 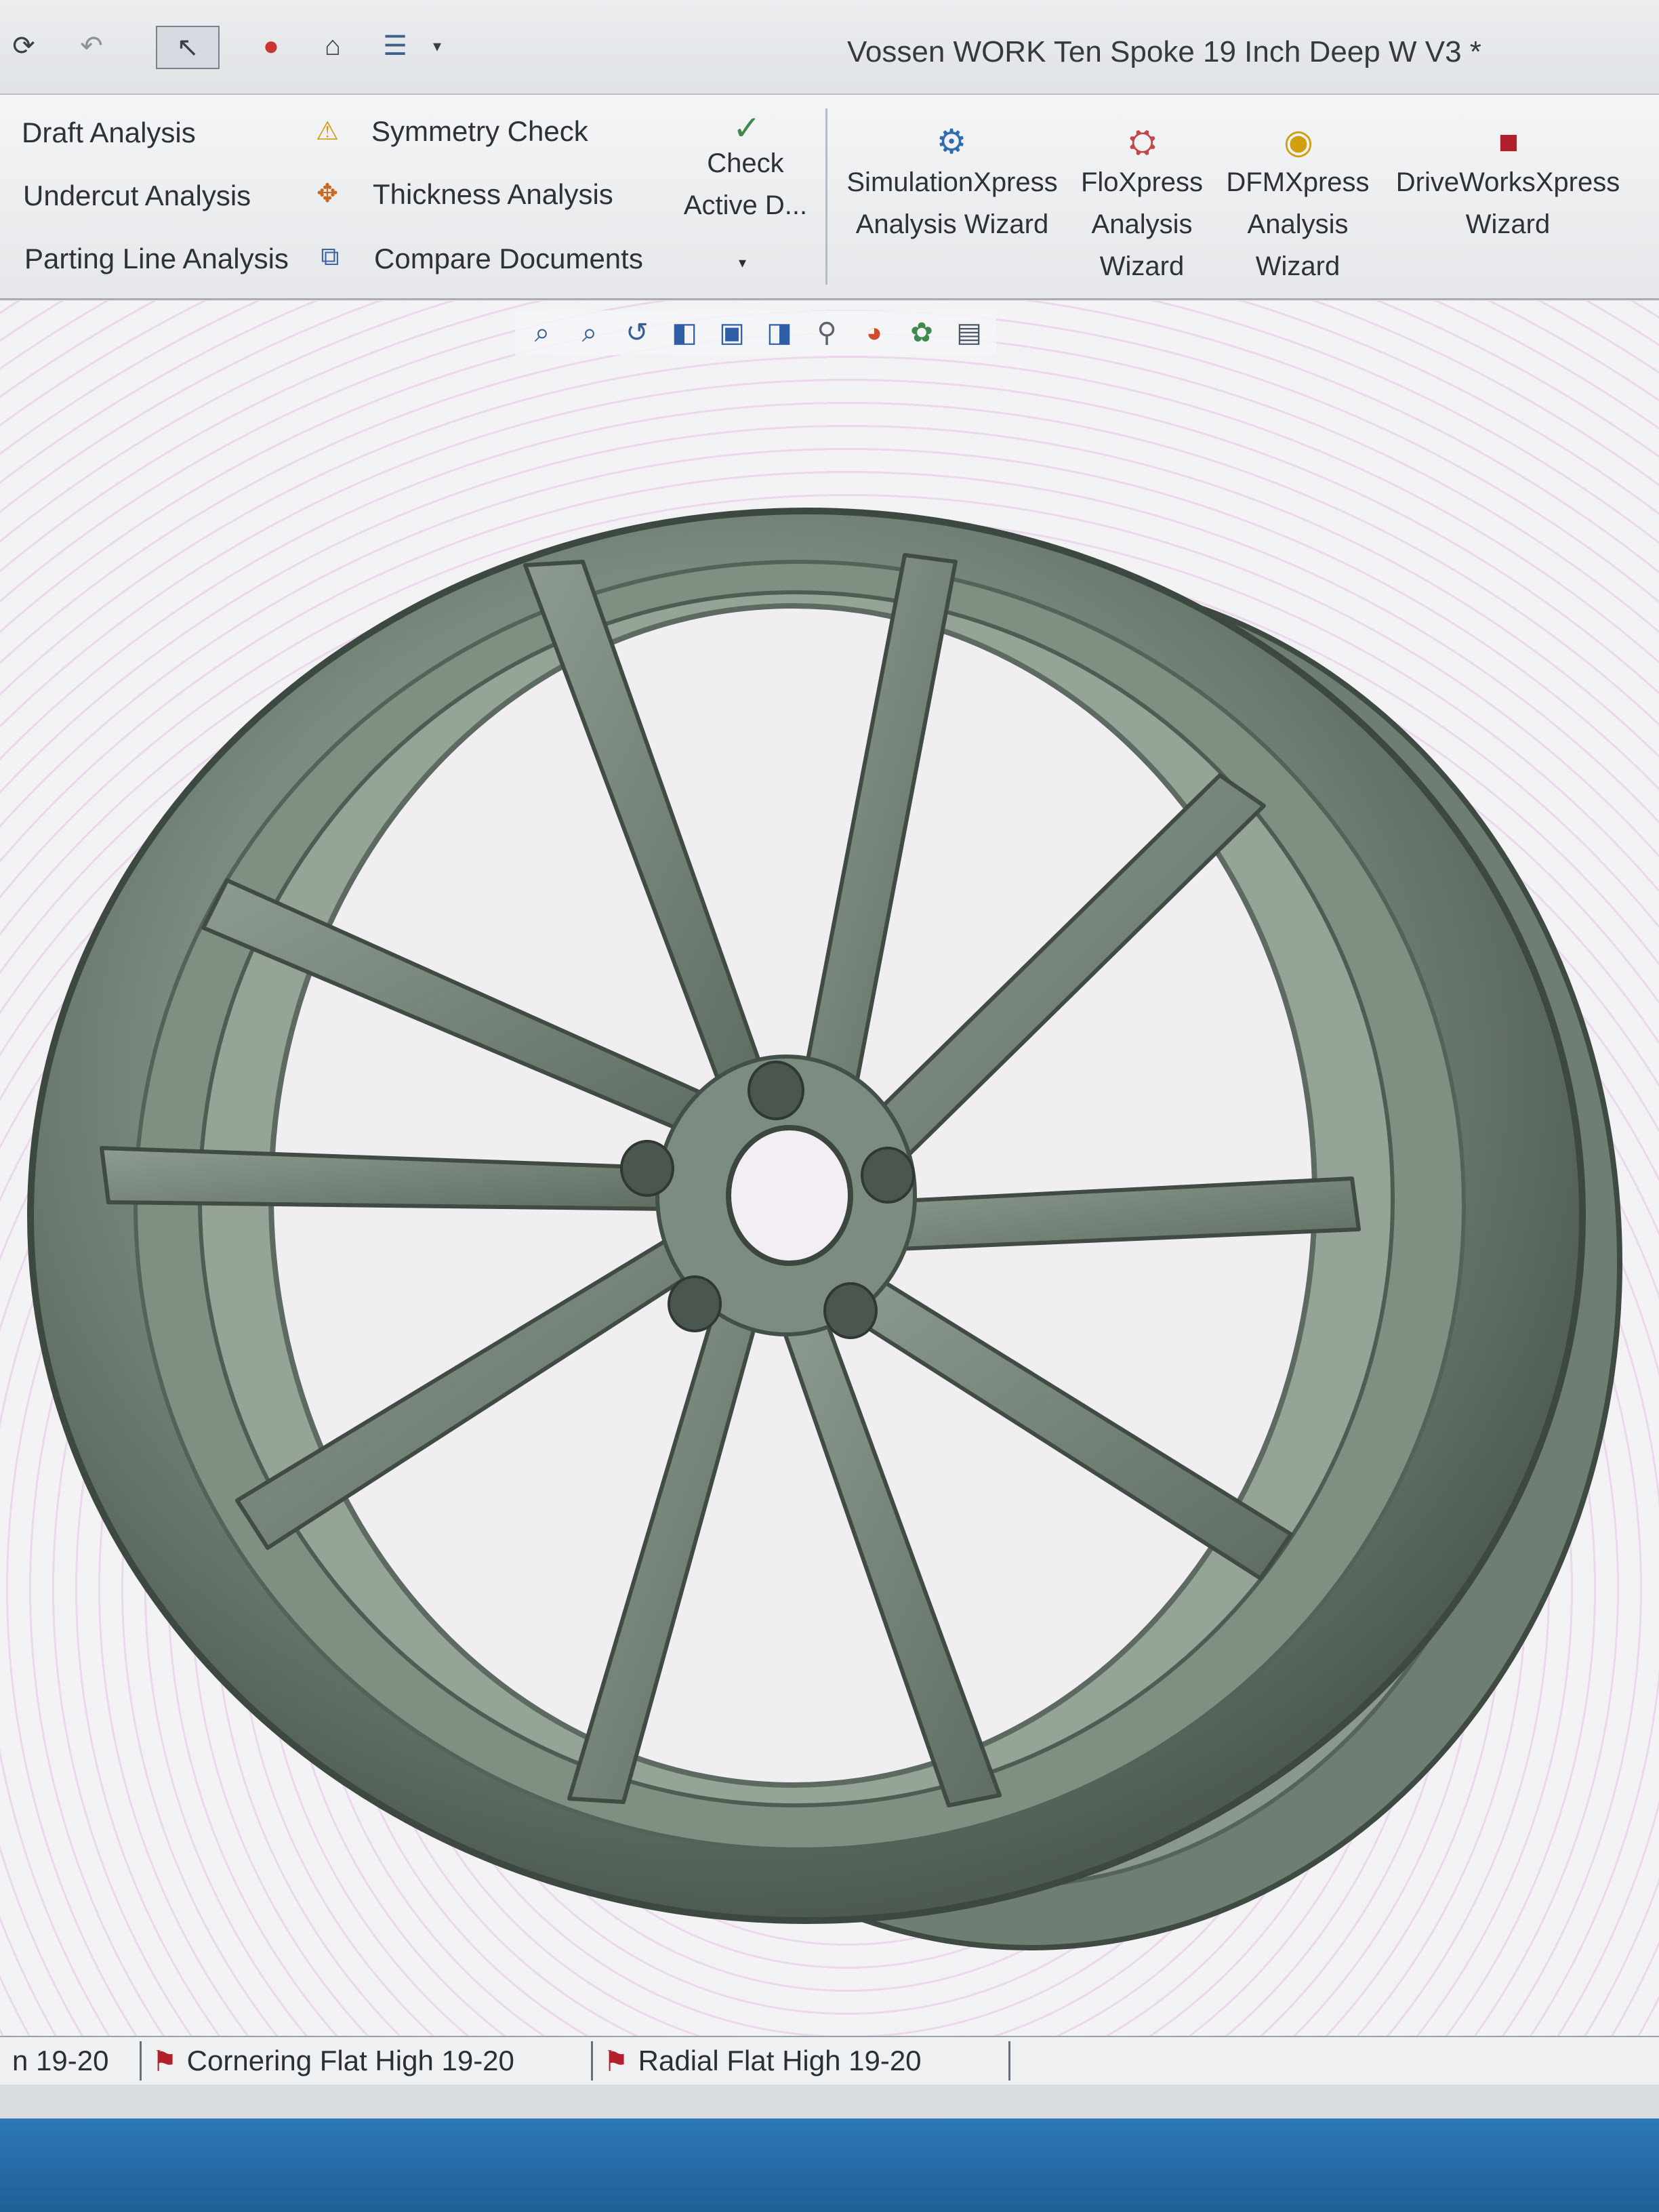 What do you see at coordinates (188, 48) in the screenshot?
I see `select-arrow-icon: ↖` at bounding box center [188, 48].